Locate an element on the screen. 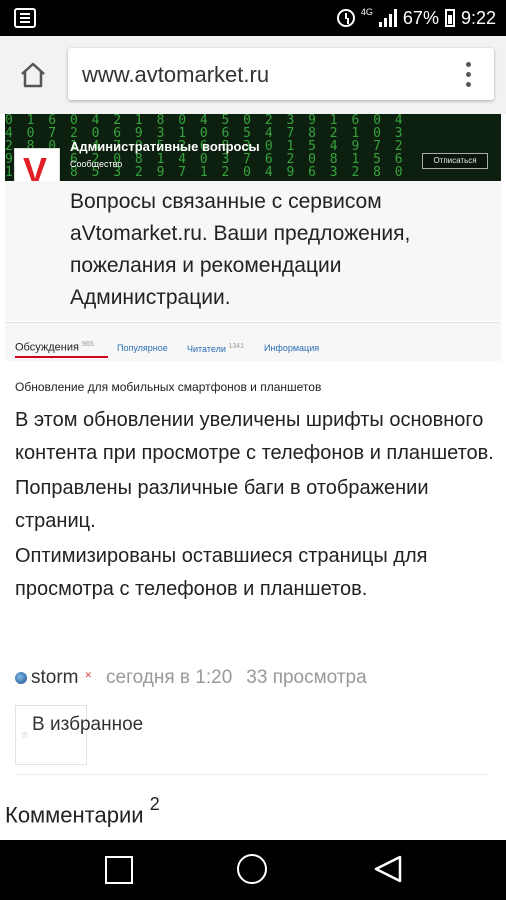 The image size is (506, 900). tab-popular: Популярное is located at coordinates (142, 348).